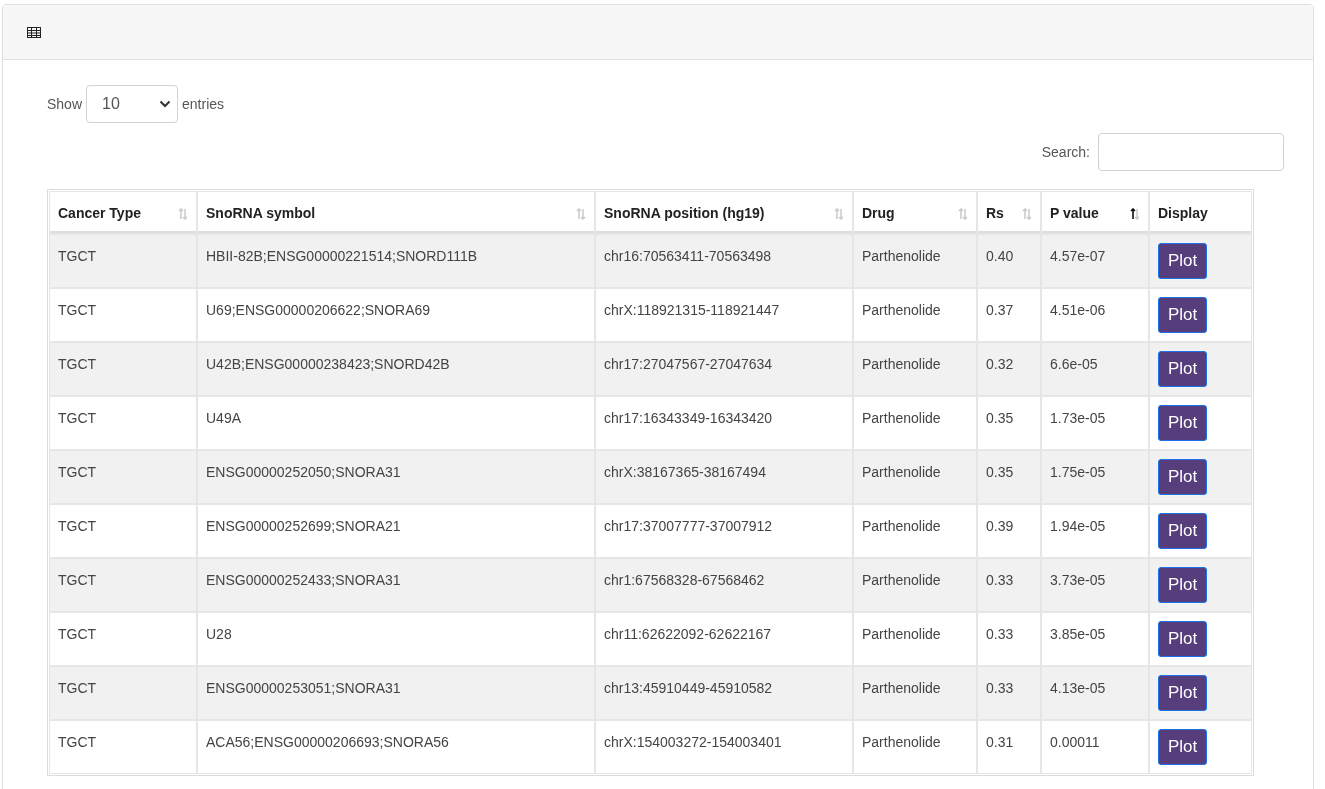 The width and height of the screenshot is (1325, 789). Describe the element at coordinates (1095, 747) in the screenshot. I see `table-cell: 0.00011` at that location.